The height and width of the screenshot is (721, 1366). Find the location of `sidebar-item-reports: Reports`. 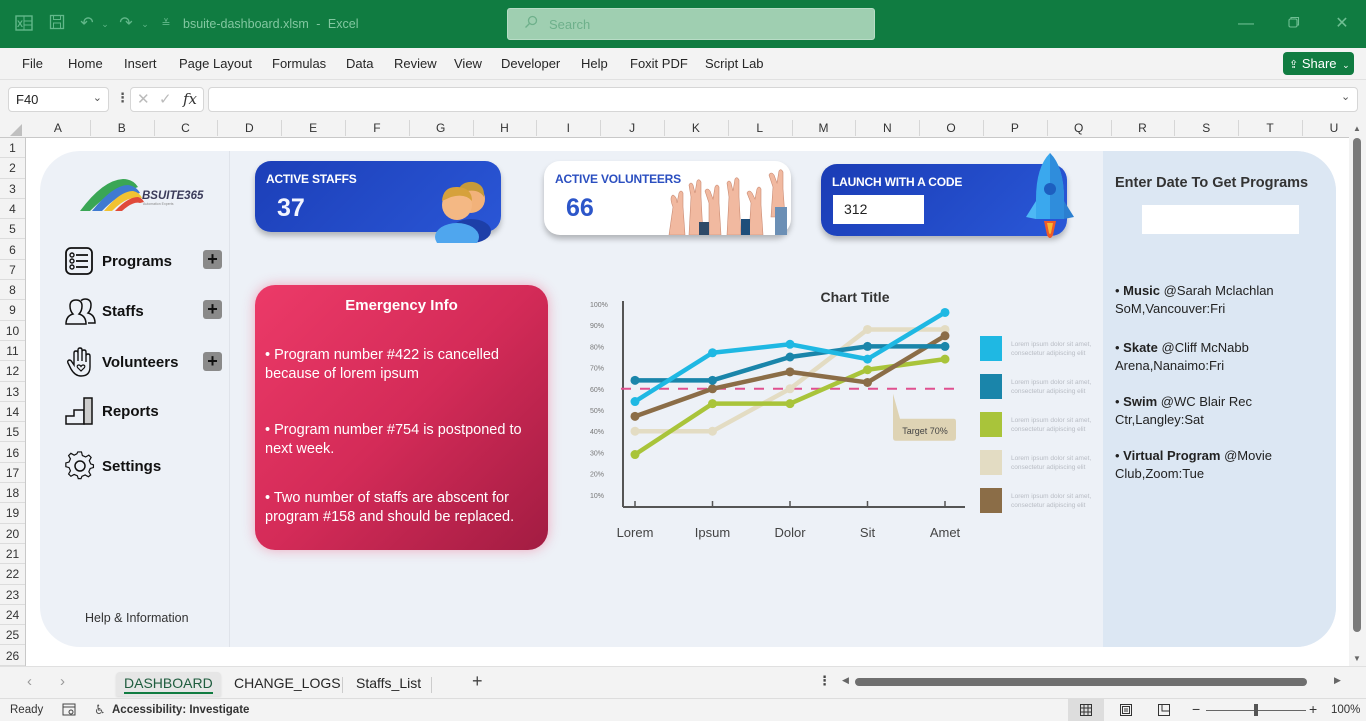

sidebar-item-reports: Reports is located at coordinates (111, 411).